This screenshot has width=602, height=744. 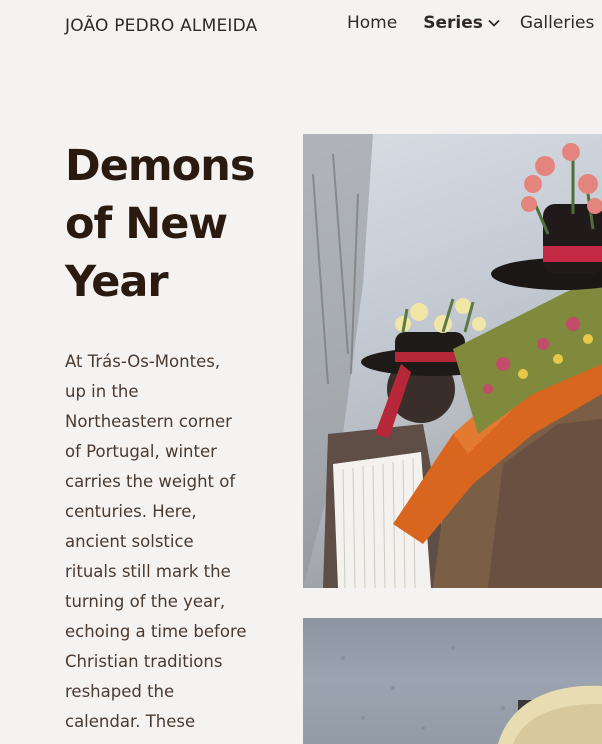 What do you see at coordinates (150, 481) in the screenshot?
I see `intro-line: carries the weight of` at bounding box center [150, 481].